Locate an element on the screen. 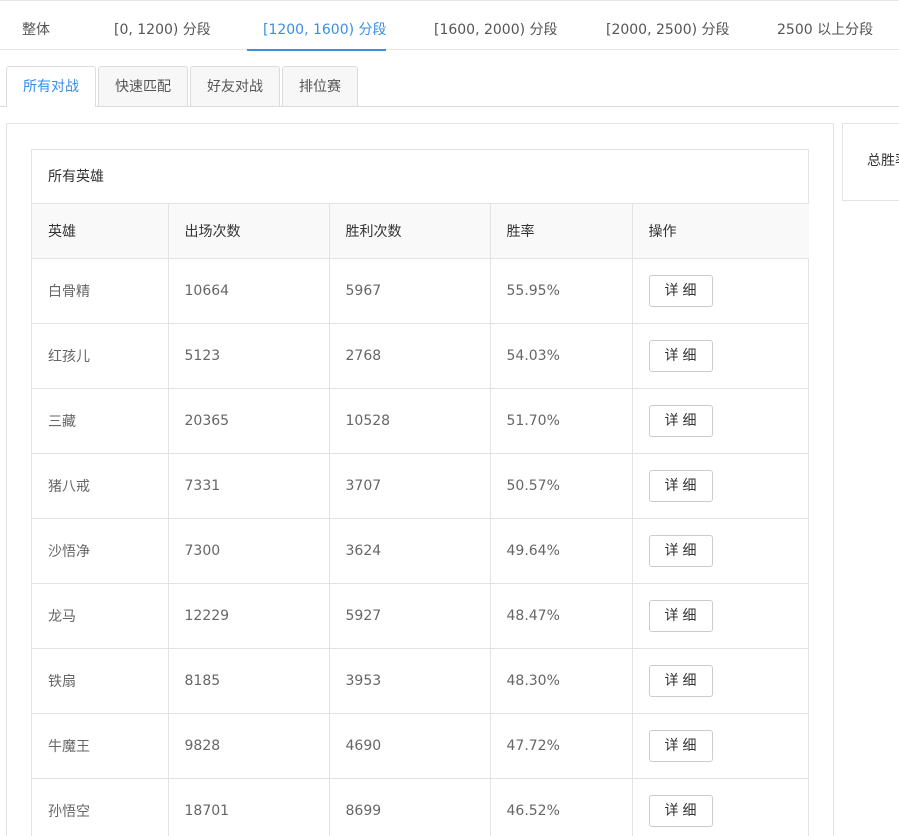 This screenshot has width=899, height=836. hero-wins: 3624 is located at coordinates (410, 551).